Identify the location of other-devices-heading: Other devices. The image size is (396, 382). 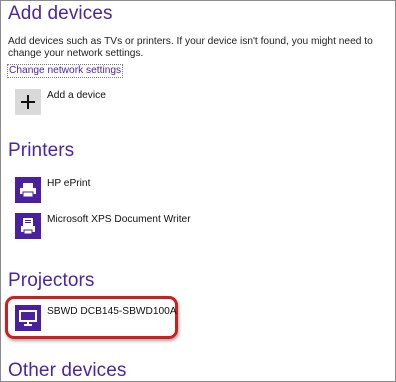
(67, 370).